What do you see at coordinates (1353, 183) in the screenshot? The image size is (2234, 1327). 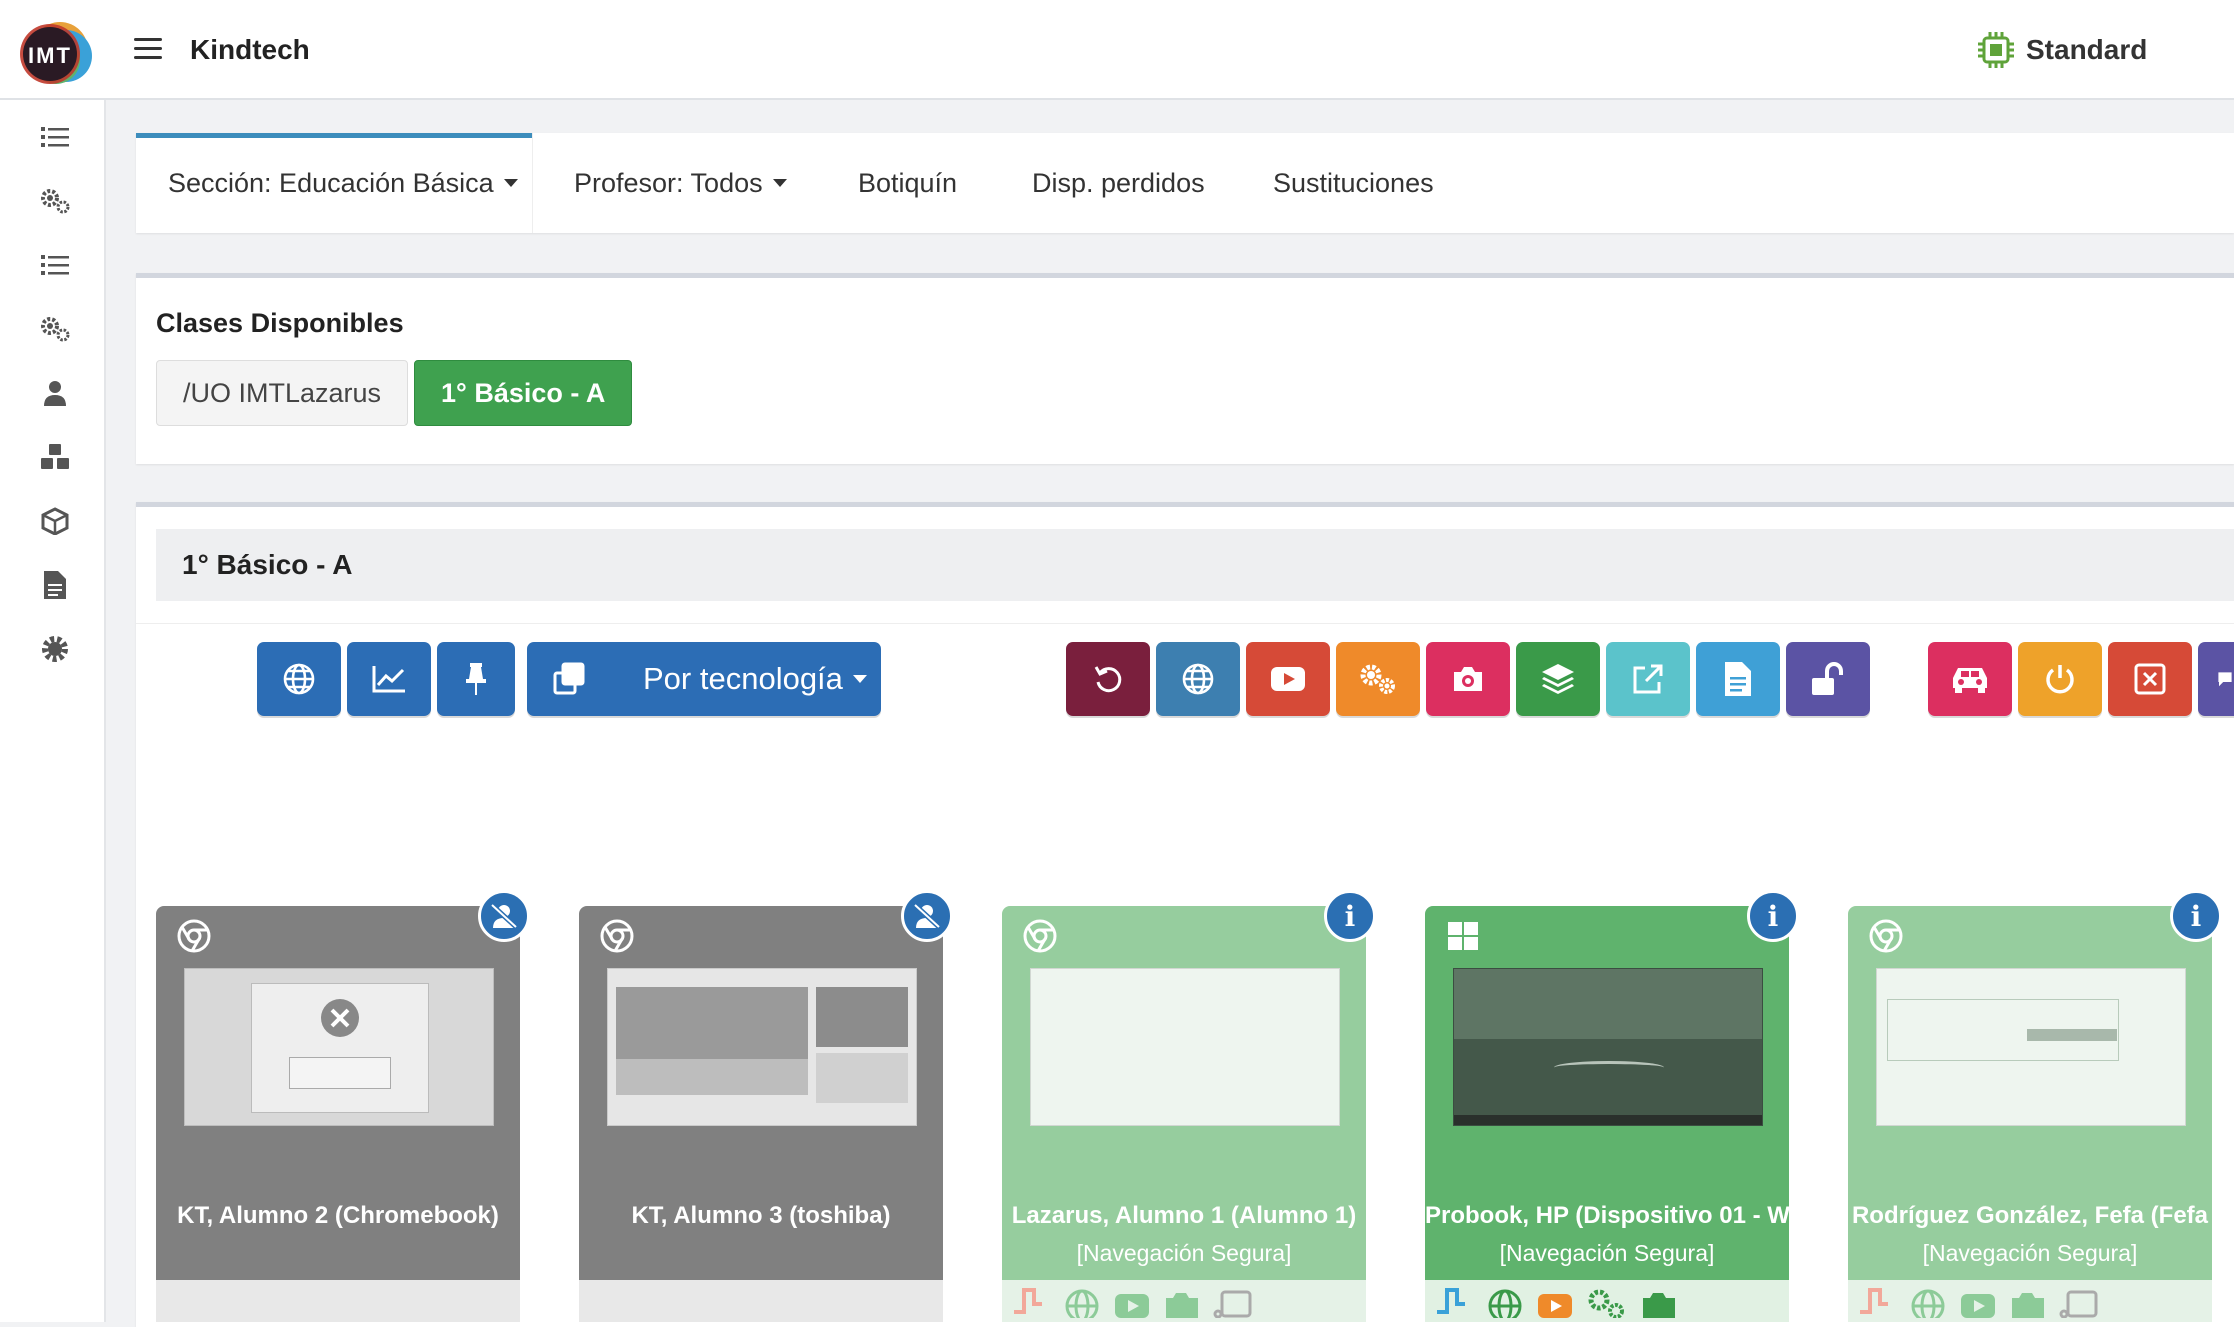 I see `tab-substitutions: Sustituciones` at bounding box center [1353, 183].